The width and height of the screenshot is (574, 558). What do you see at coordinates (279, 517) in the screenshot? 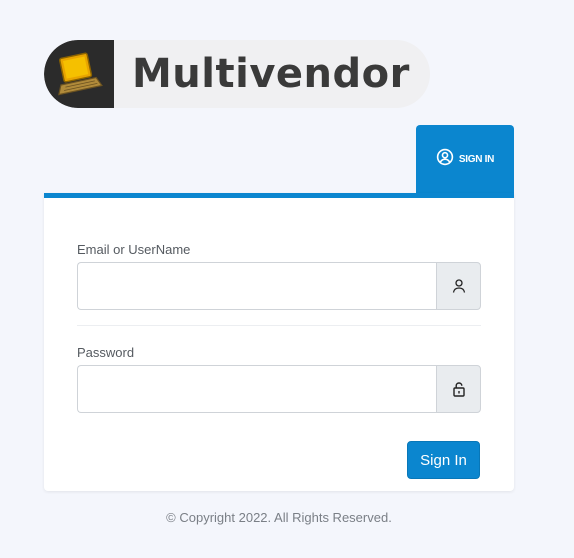
I see `copyright-text: © Copyright 2022. All Rights Reserved.` at bounding box center [279, 517].